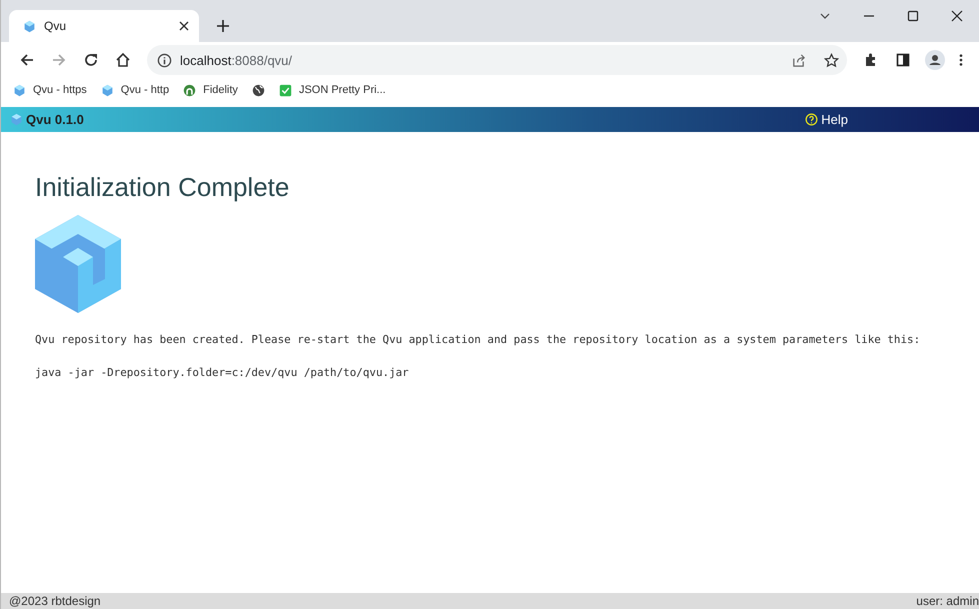  I want to click on new-tab-icon, so click(223, 26).